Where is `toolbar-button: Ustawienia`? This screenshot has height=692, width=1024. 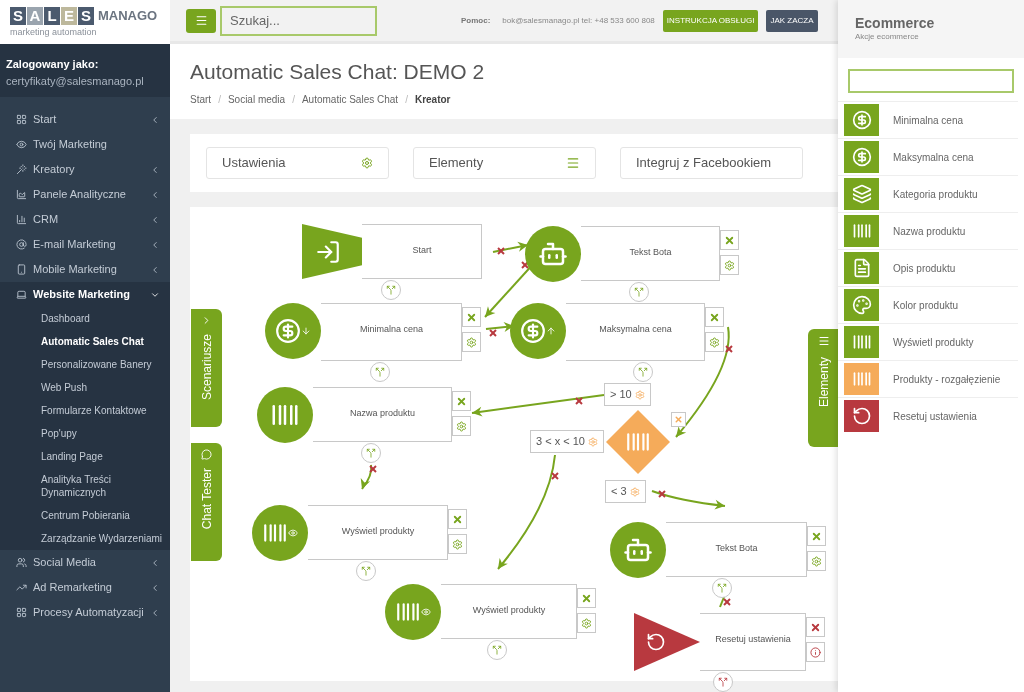
toolbar-button: Ustawienia is located at coordinates (297, 163).